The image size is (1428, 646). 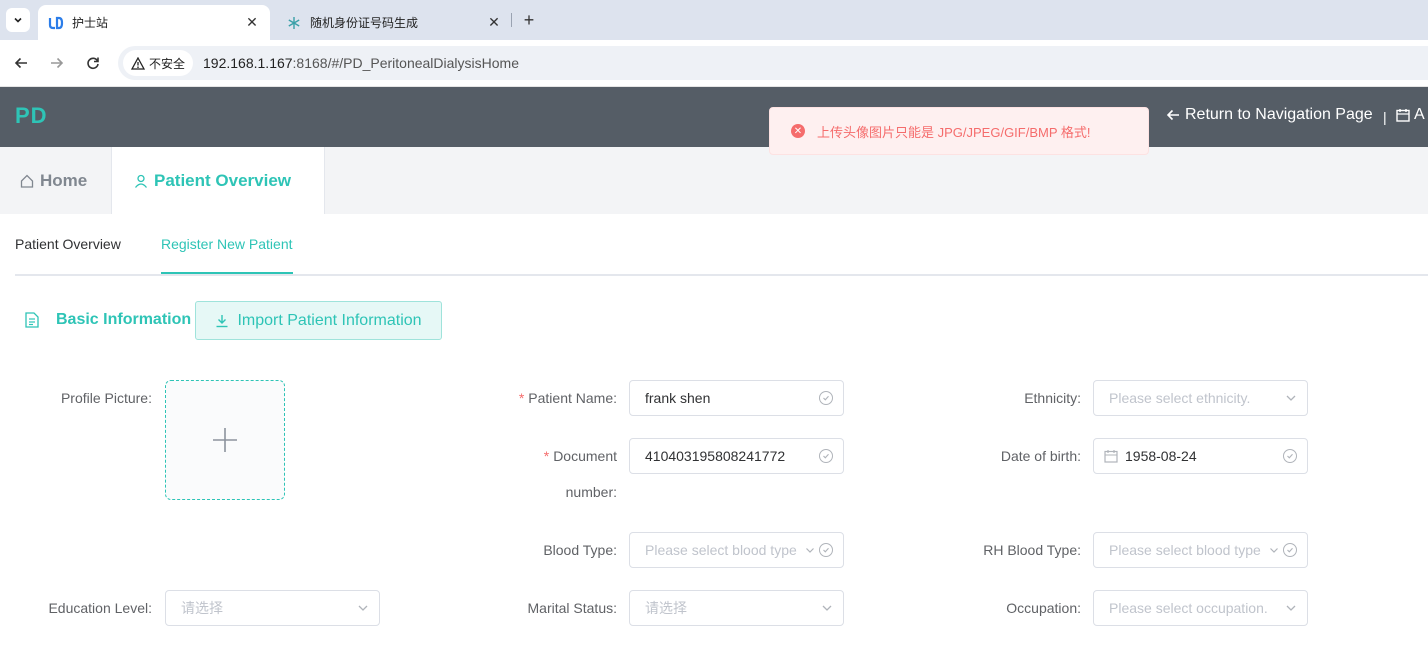 What do you see at coordinates (1279, 114) in the screenshot?
I see `return-link-label: Return to Navigation Page` at bounding box center [1279, 114].